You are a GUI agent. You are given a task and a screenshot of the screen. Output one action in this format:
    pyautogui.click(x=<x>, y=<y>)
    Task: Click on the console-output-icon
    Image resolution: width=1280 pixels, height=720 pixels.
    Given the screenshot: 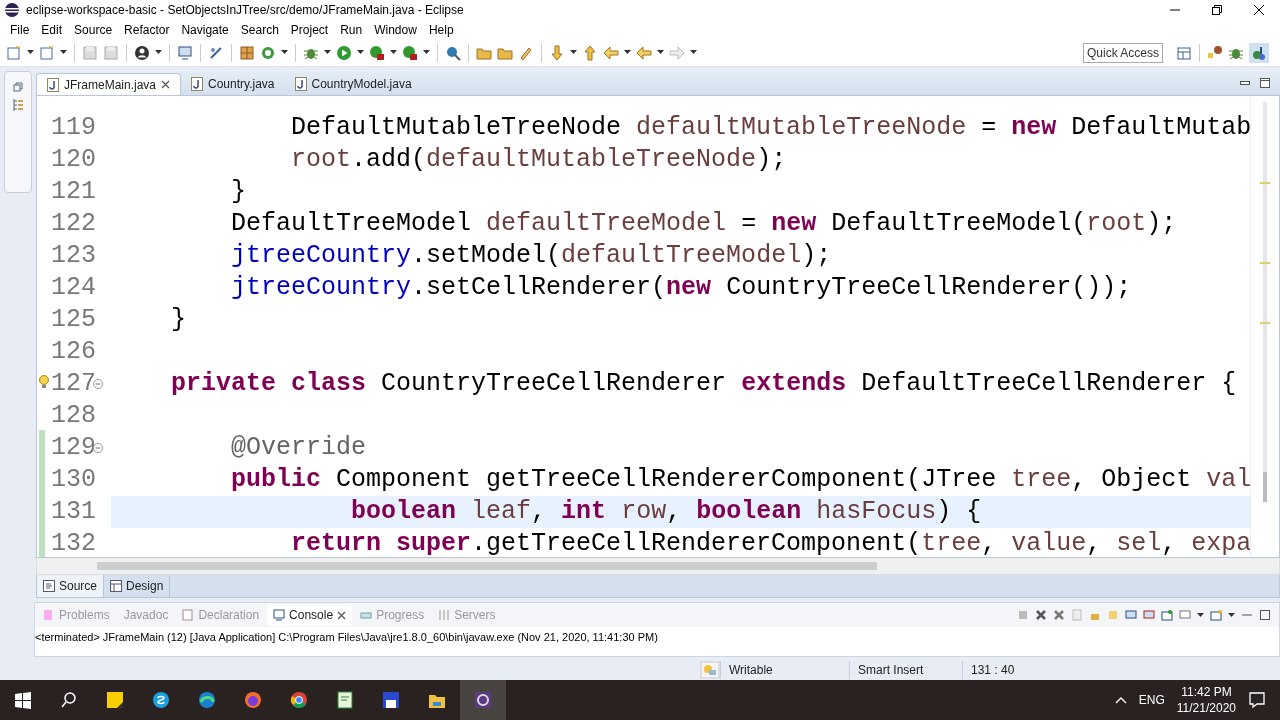 What is the action you would take?
    pyautogui.click(x=1131, y=615)
    